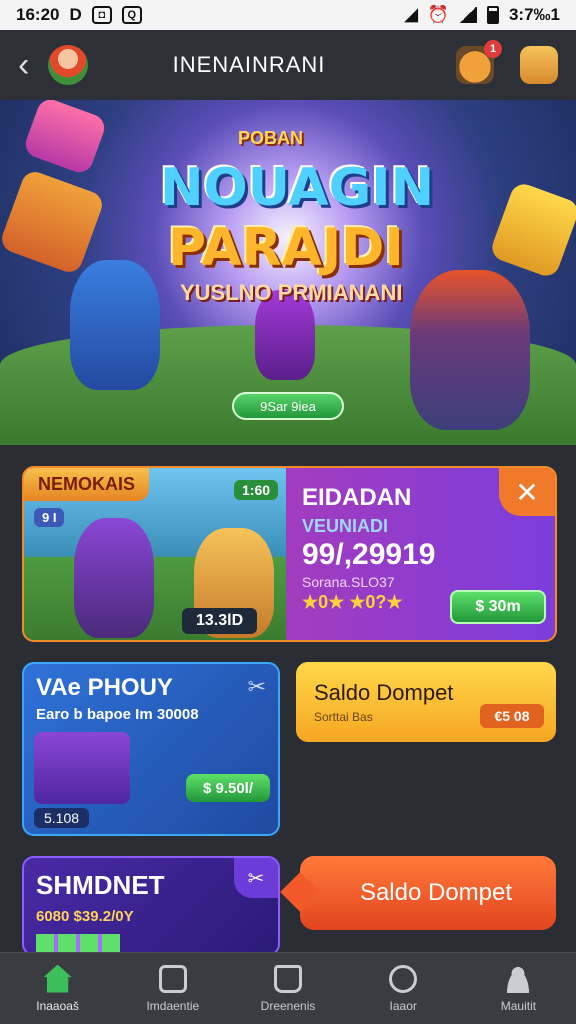 The width and height of the screenshot is (576, 1024). I want to click on tab-profile: Mauitit, so click(518, 988).